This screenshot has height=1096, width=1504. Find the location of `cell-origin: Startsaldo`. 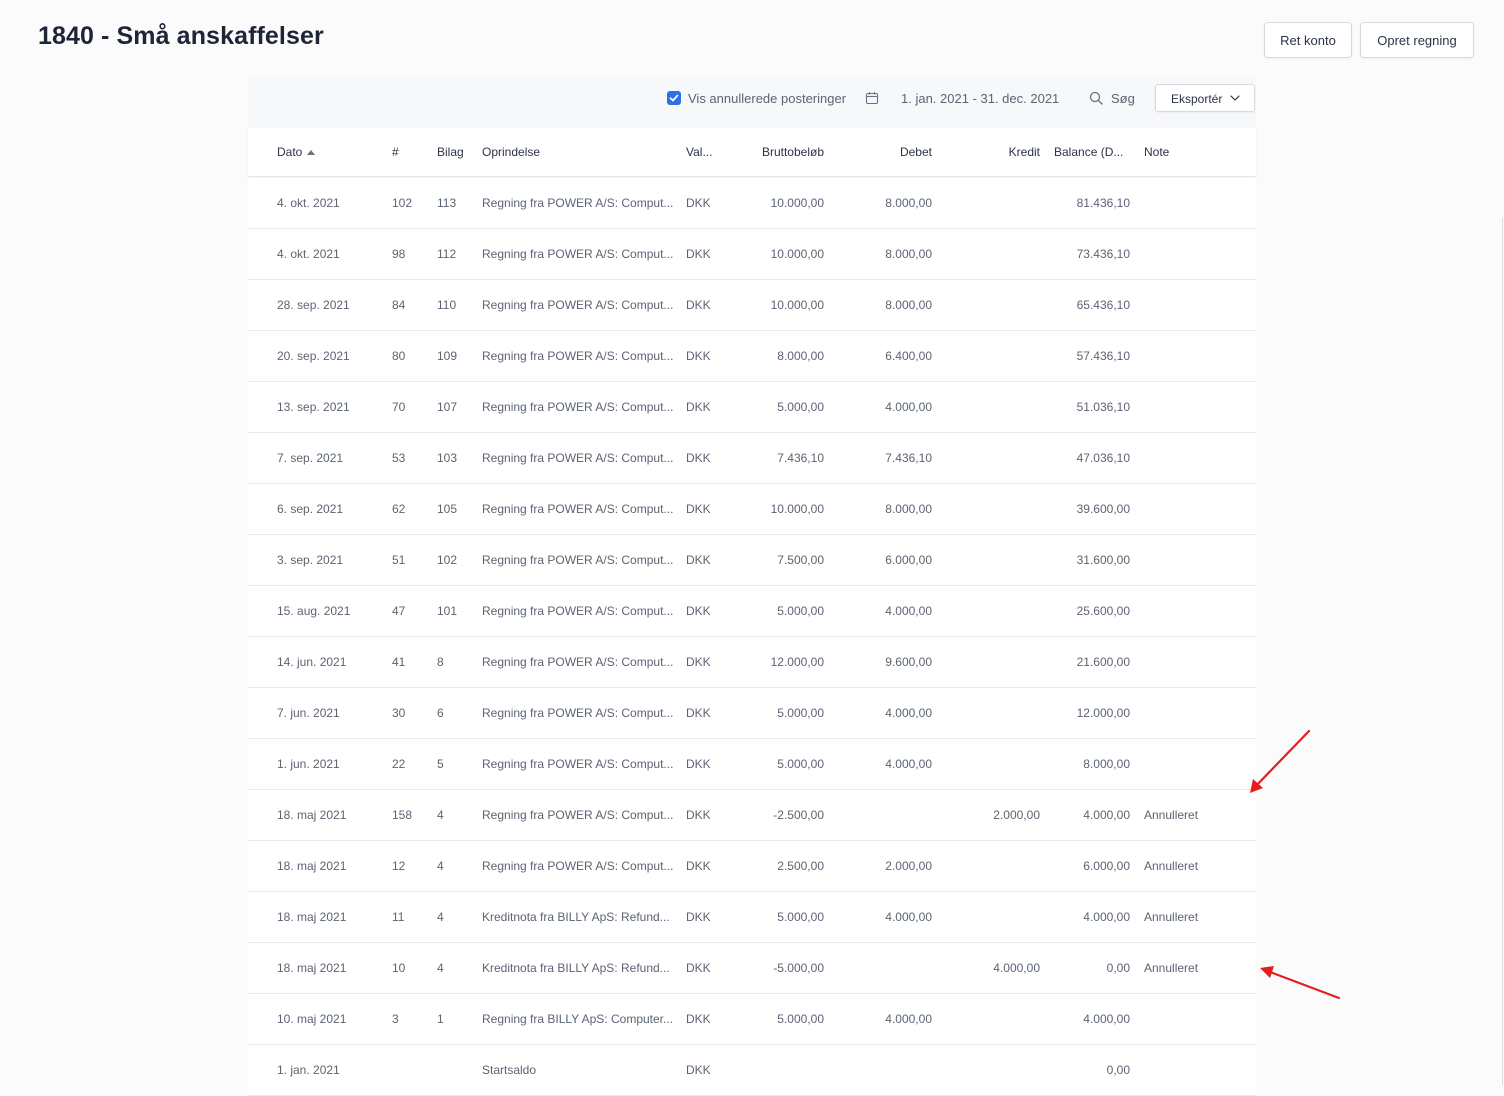

cell-origin: Startsaldo is located at coordinates (579, 1070).